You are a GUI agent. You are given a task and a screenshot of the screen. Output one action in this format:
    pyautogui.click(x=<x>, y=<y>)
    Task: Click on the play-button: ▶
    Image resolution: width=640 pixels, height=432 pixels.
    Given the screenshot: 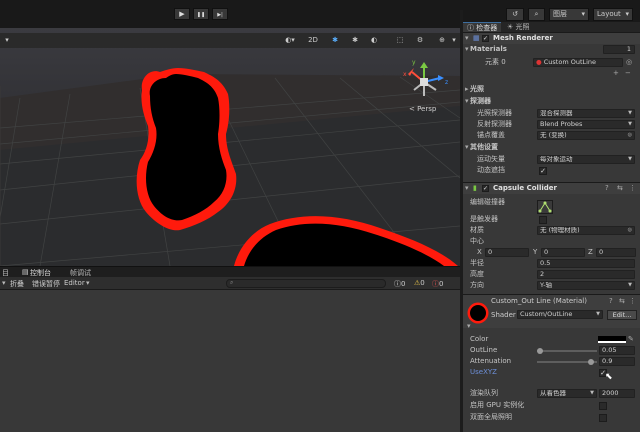 What is the action you would take?
    pyautogui.click(x=182, y=14)
    